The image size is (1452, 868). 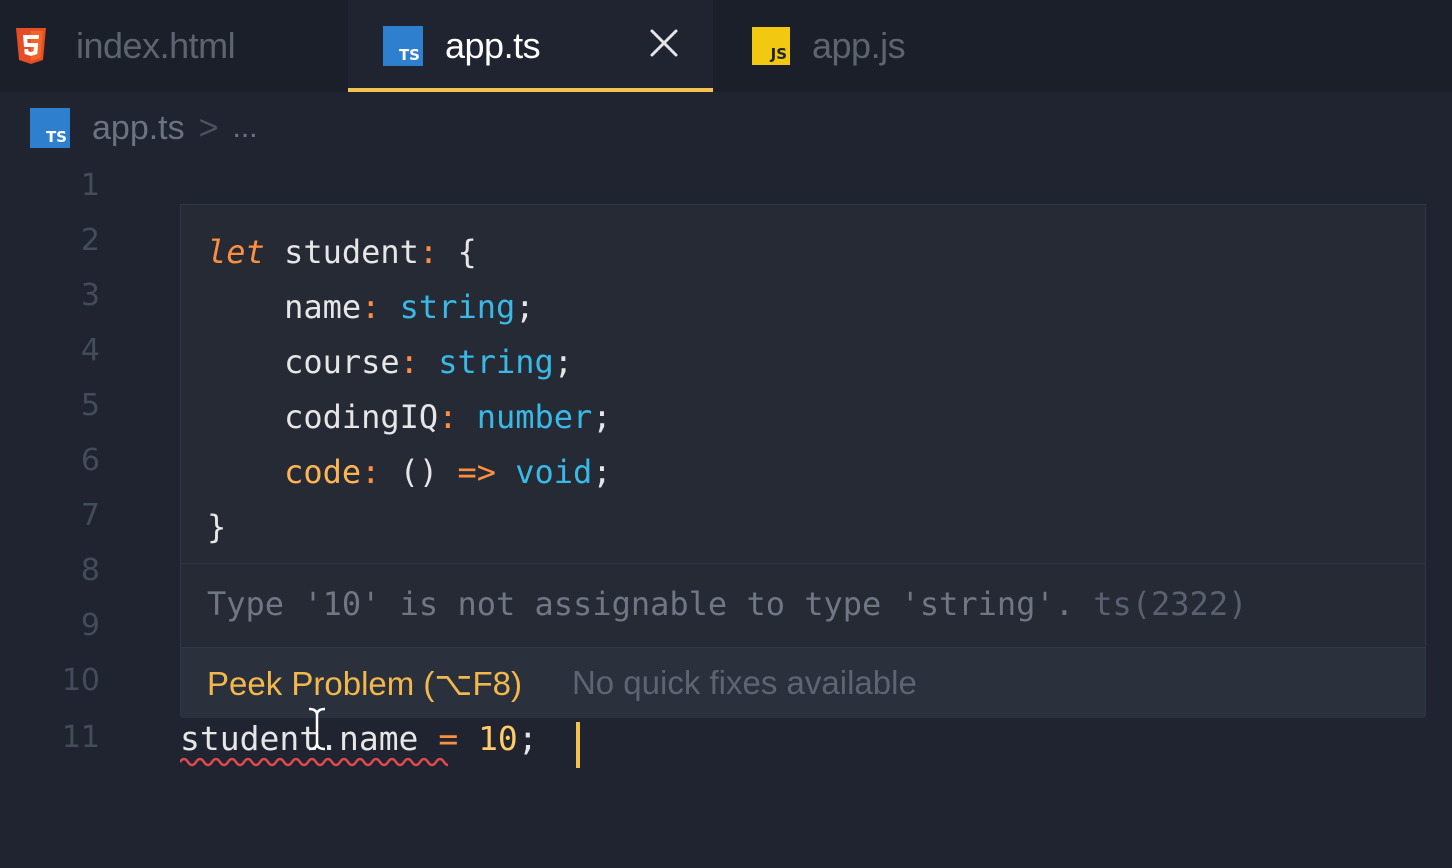 I want to click on tab-app-js: JS app.js, so click(x=902, y=46).